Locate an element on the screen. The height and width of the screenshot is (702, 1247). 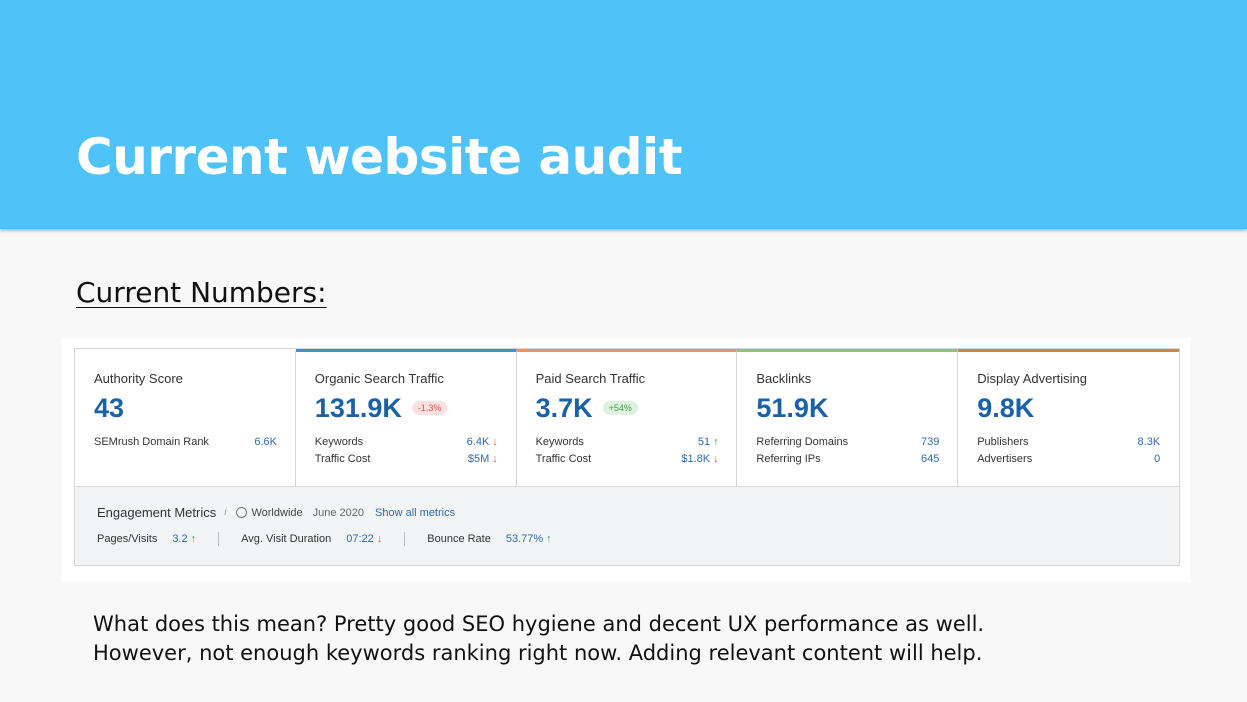
card-value: 51.9K is located at coordinates (792, 408).